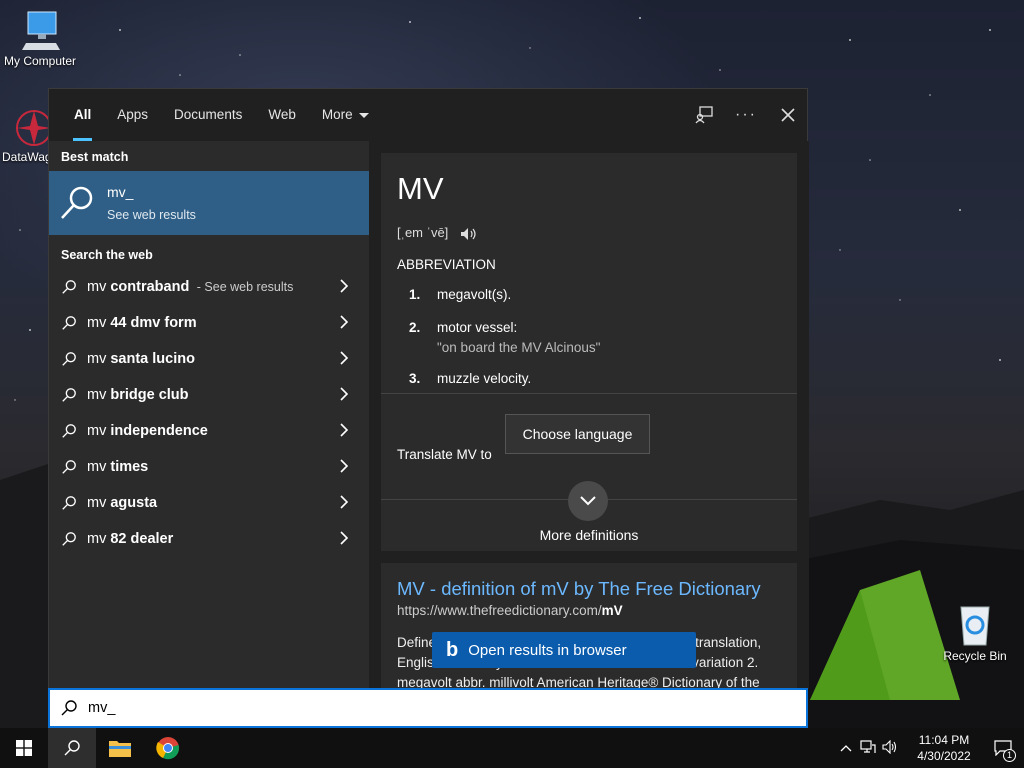  Describe the element at coordinates (612, 610) in the screenshot. I see `url-bold: mV` at that location.